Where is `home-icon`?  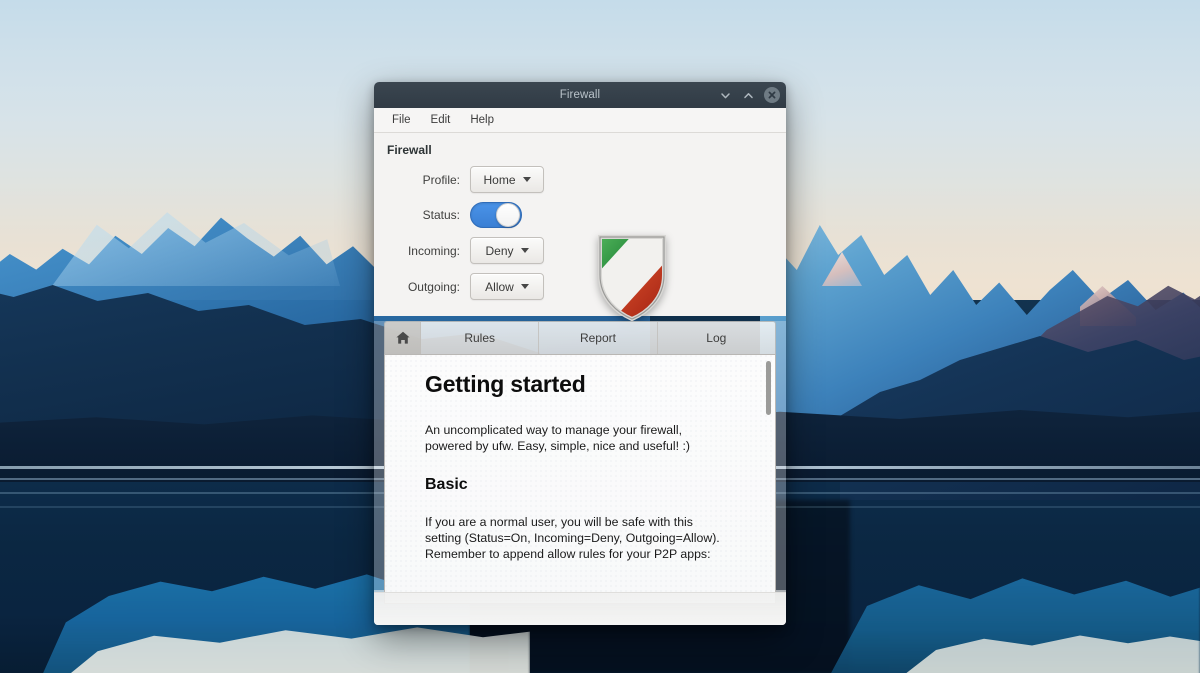 home-icon is located at coordinates (402, 337).